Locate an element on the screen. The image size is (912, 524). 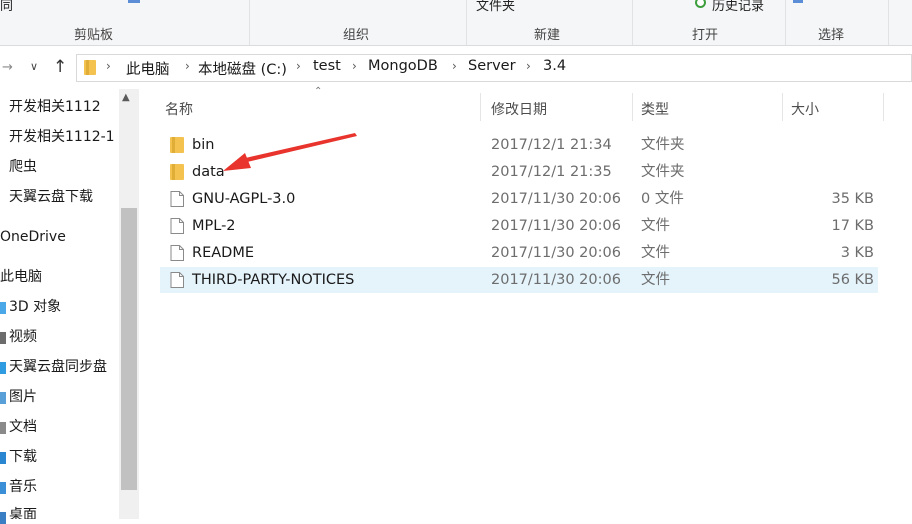
cloud-sync-icon is located at coordinates (3, 368).